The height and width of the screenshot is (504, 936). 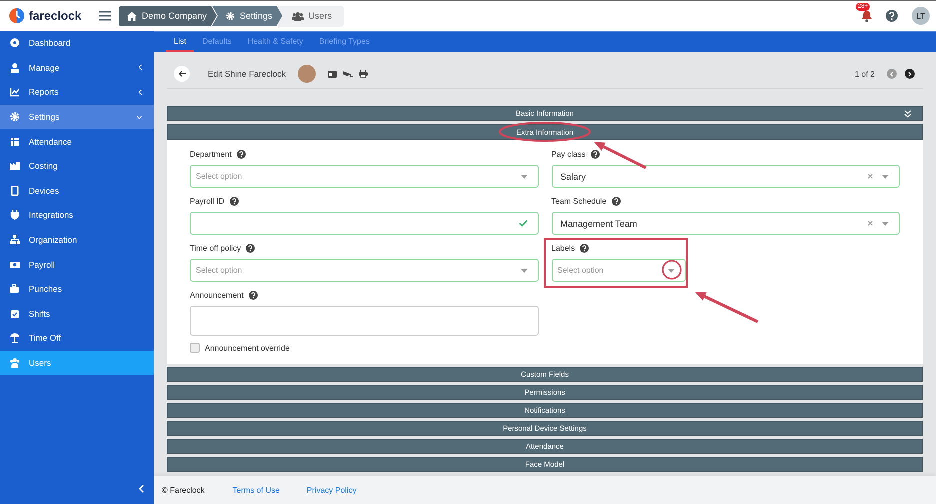 What do you see at coordinates (867, 16) in the screenshot?
I see `bell-icon` at bounding box center [867, 16].